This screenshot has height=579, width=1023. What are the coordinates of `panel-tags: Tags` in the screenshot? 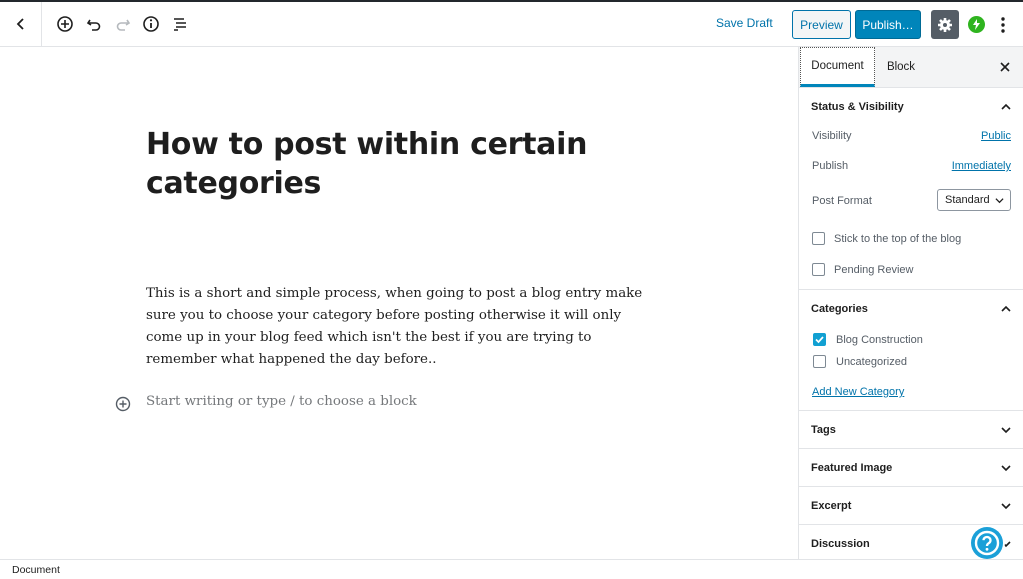 It's located at (911, 430).